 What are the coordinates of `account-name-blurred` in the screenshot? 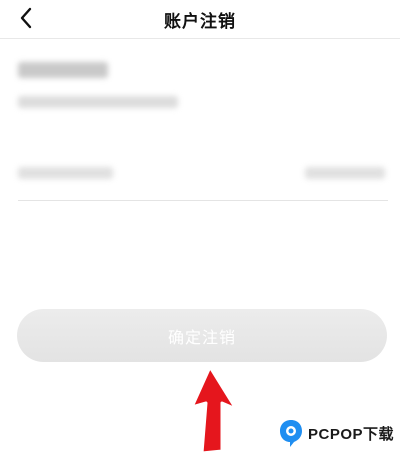 It's located at (63, 70).